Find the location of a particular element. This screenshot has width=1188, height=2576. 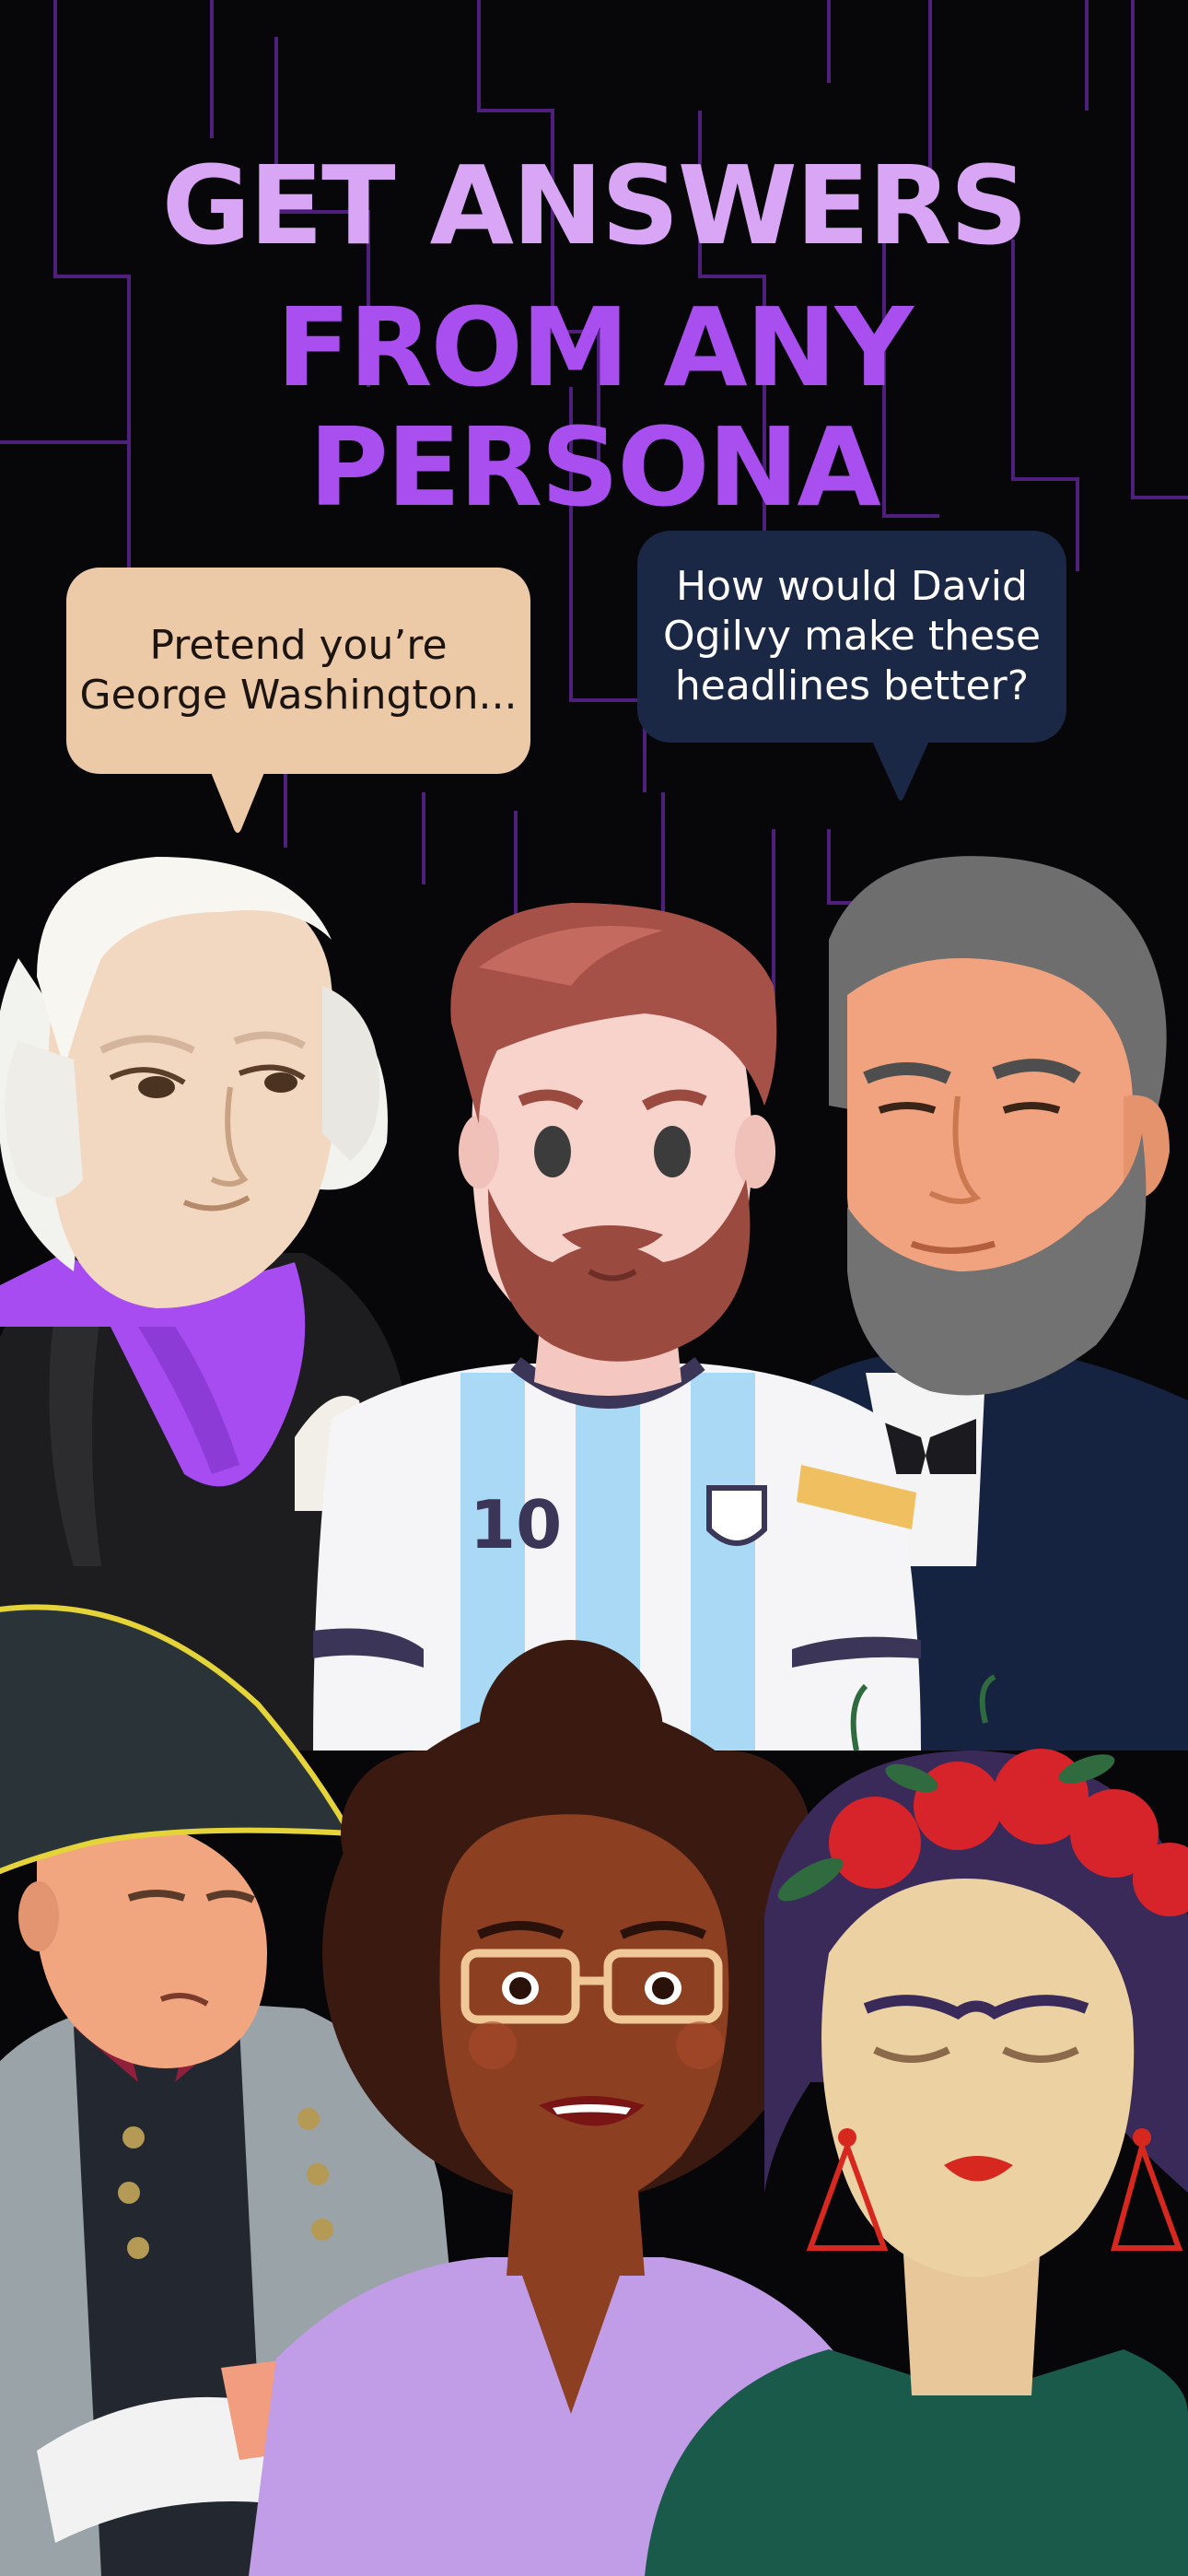

speech-bubble-right-tail is located at coordinates (900, 770).